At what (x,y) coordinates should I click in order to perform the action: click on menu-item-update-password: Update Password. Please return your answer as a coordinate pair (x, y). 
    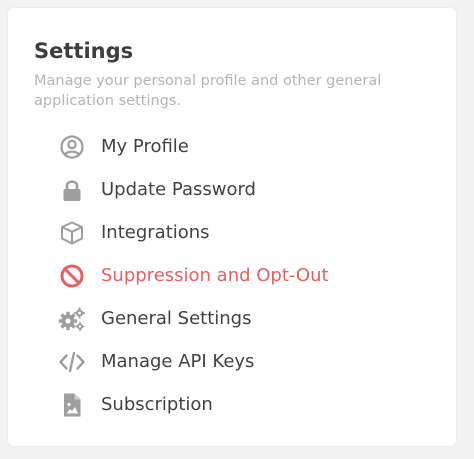
    Looking at the image, I should click on (246, 190).